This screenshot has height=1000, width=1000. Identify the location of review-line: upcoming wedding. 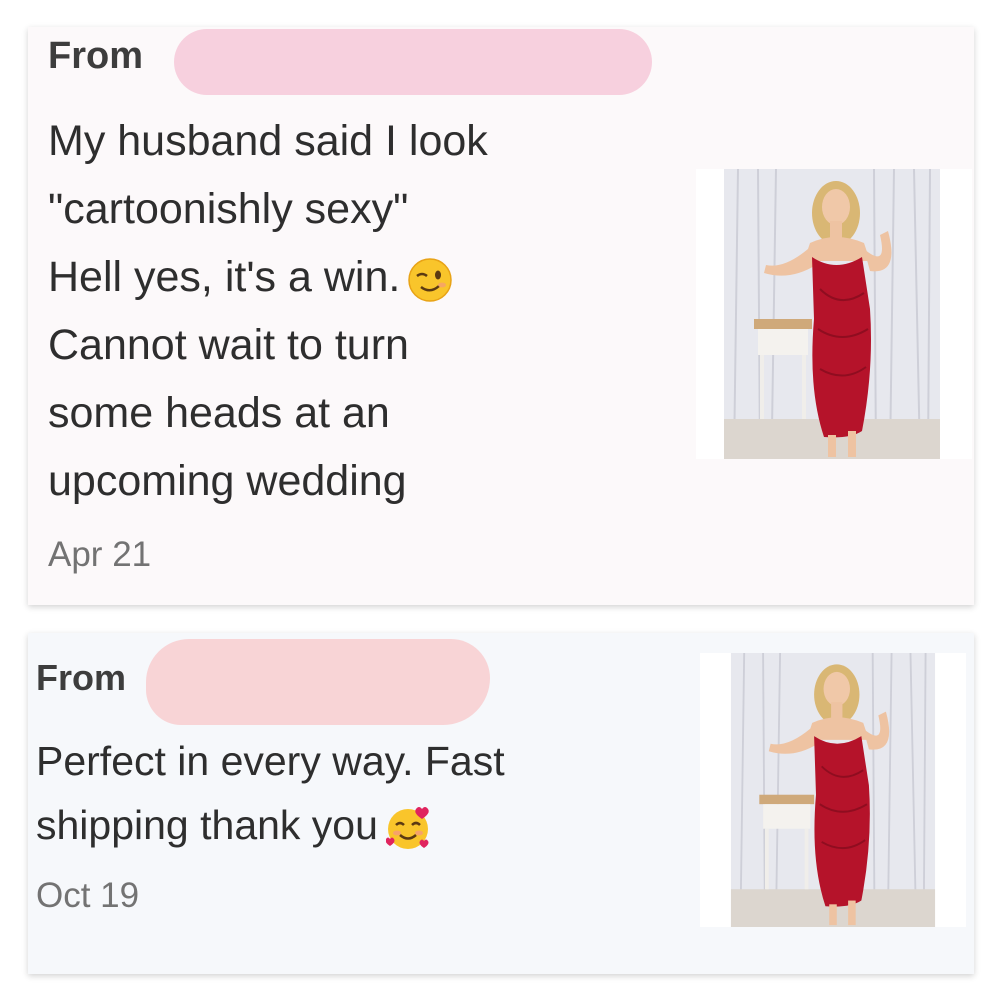
(227, 481).